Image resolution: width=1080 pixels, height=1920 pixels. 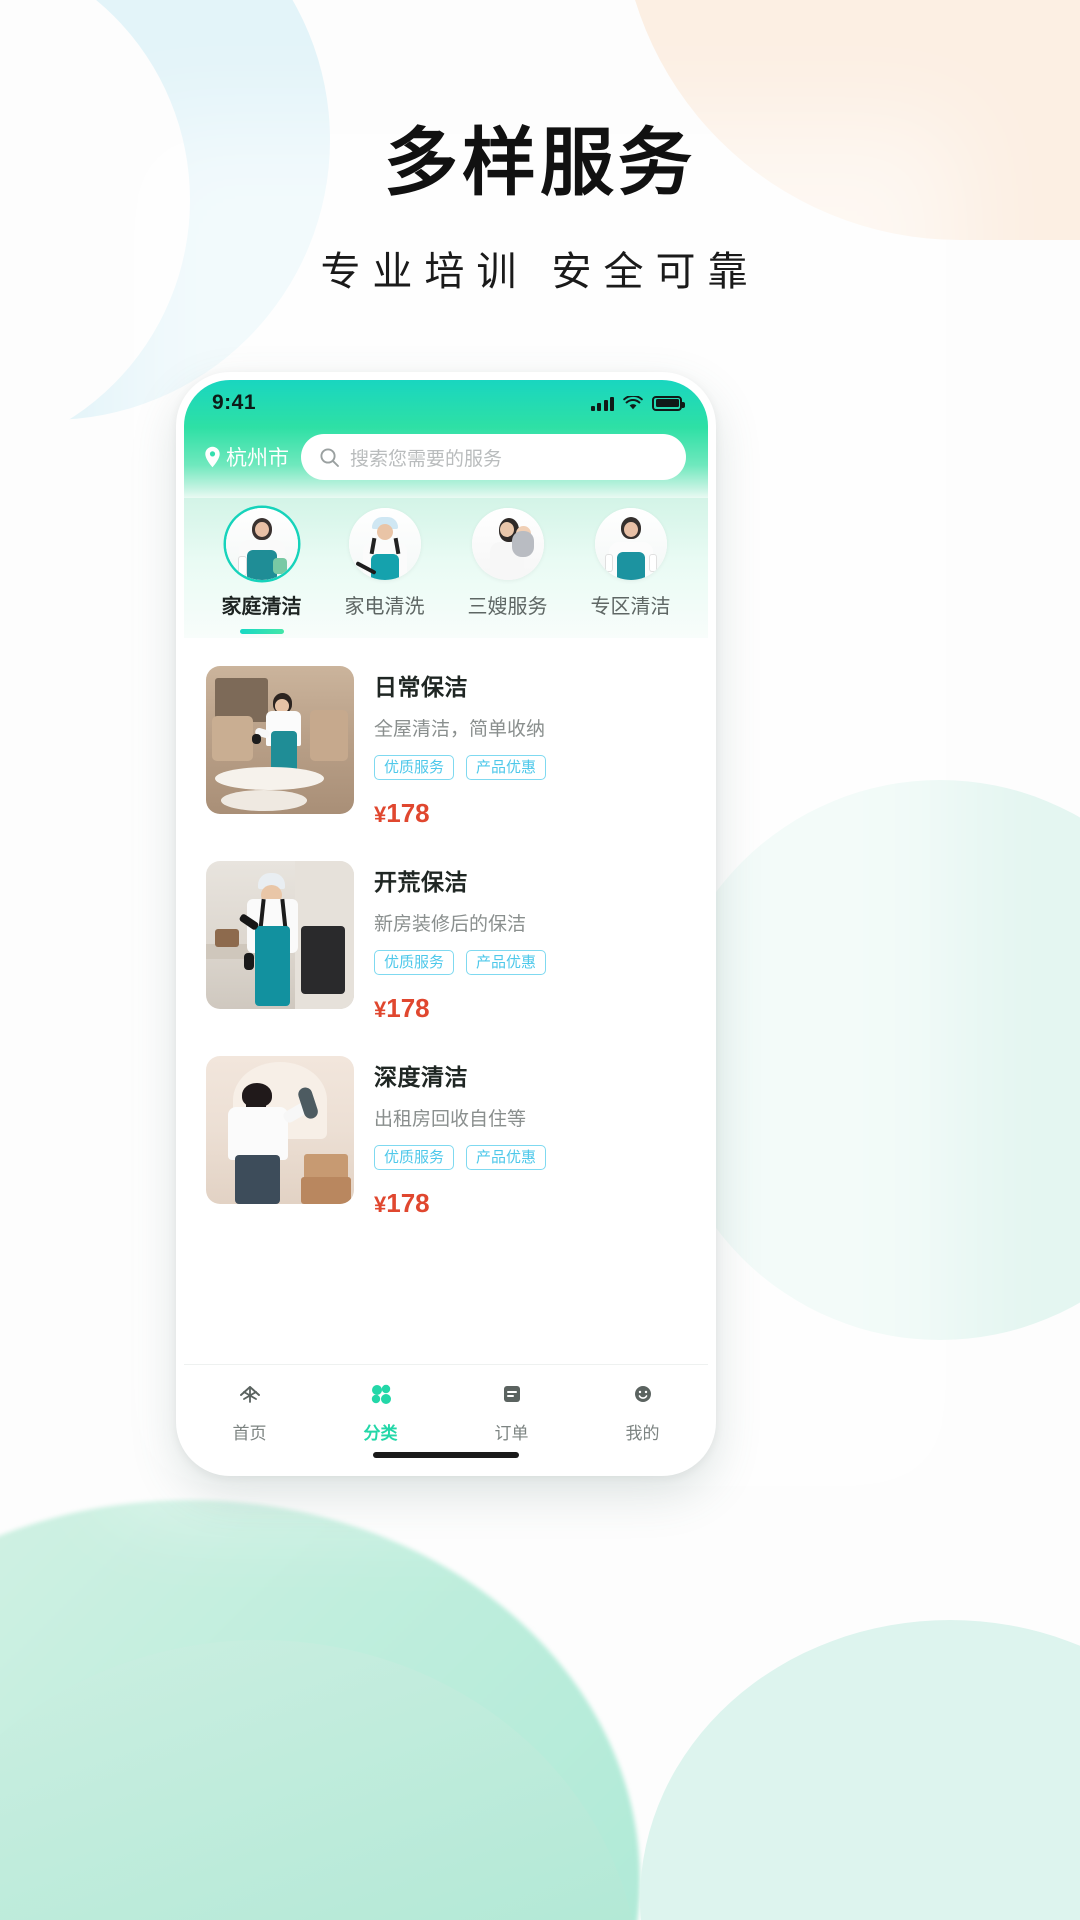 What do you see at coordinates (261, 544) in the screenshot?
I see `cleaner-woman-avatar` at bounding box center [261, 544].